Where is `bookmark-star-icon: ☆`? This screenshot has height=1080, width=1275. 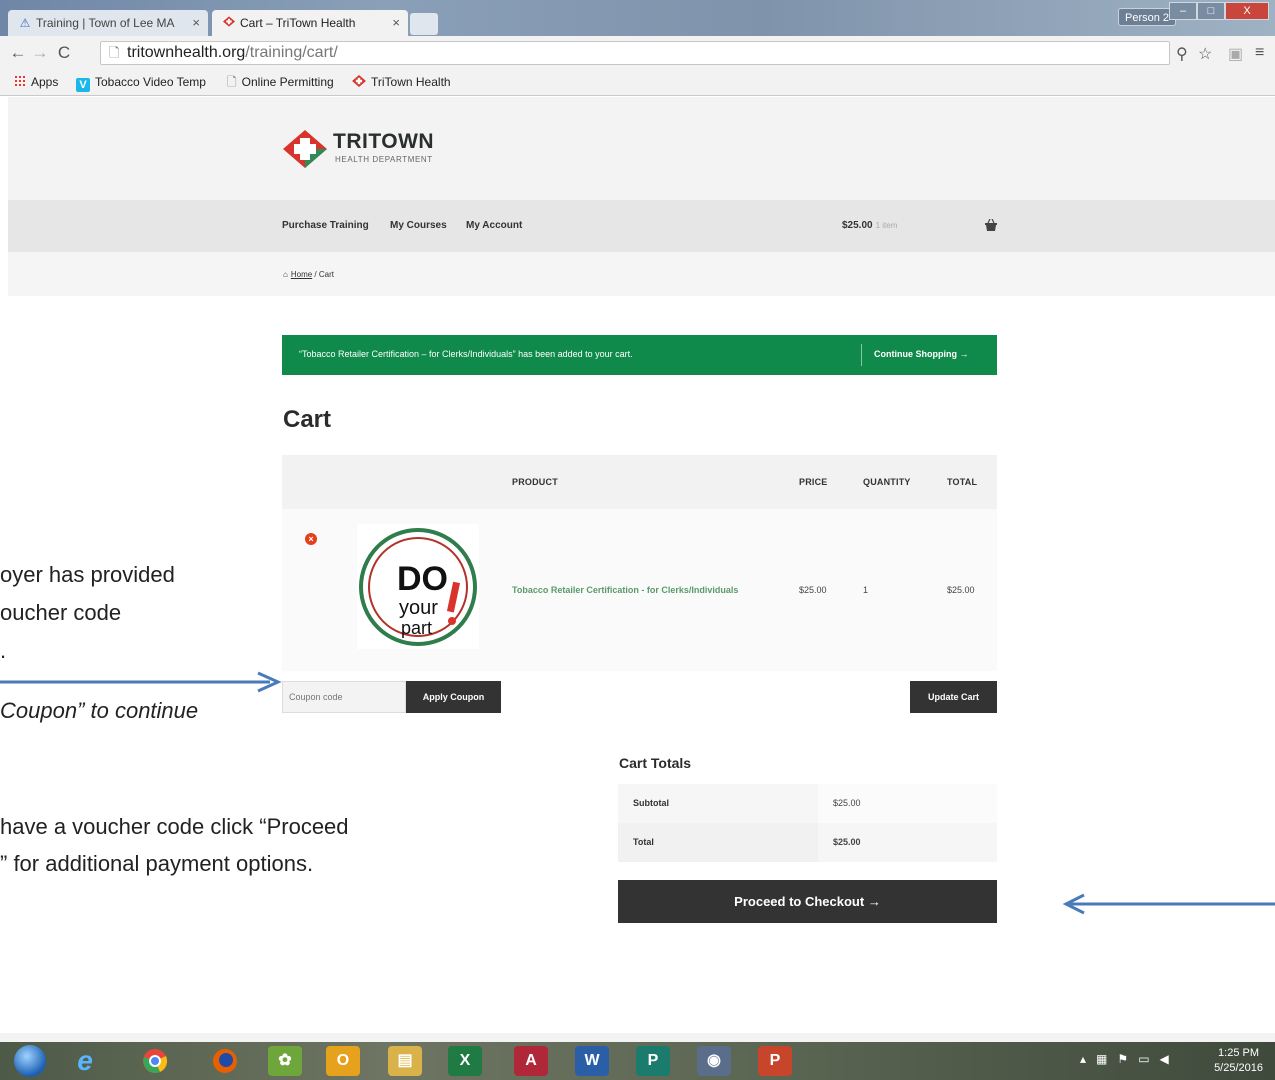 bookmark-star-icon: ☆ is located at coordinates (1205, 54).